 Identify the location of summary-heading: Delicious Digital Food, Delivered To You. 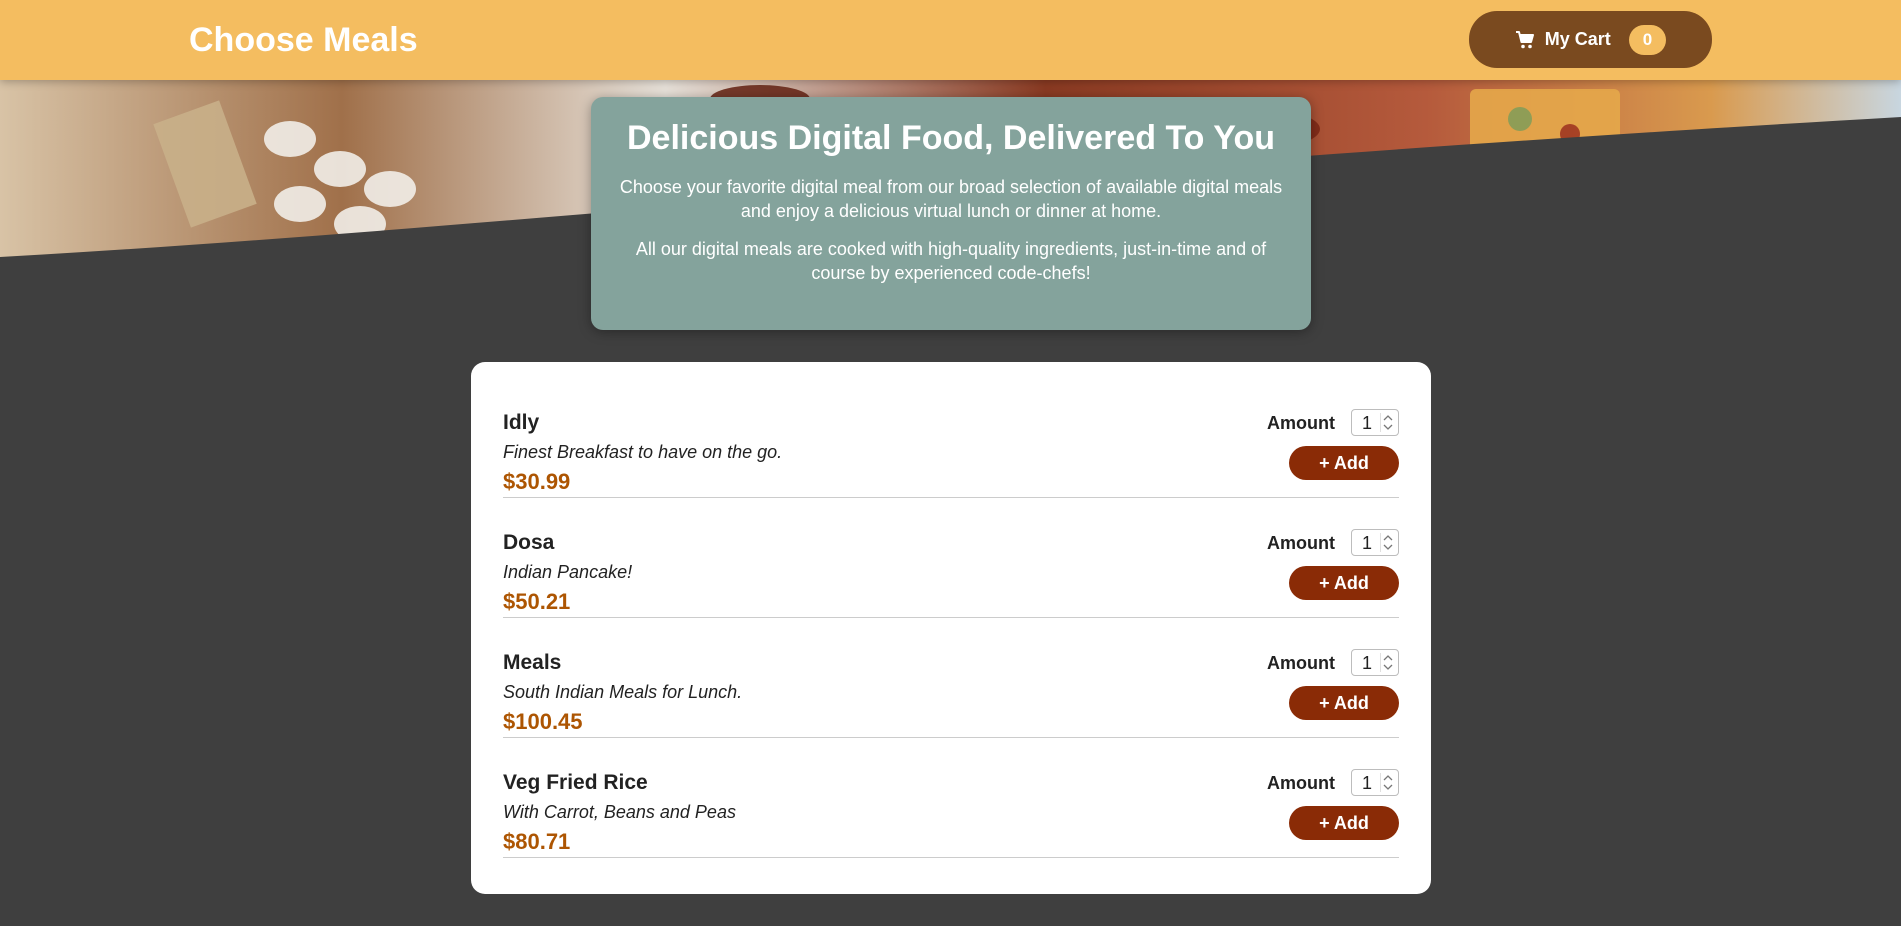
(951, 138).